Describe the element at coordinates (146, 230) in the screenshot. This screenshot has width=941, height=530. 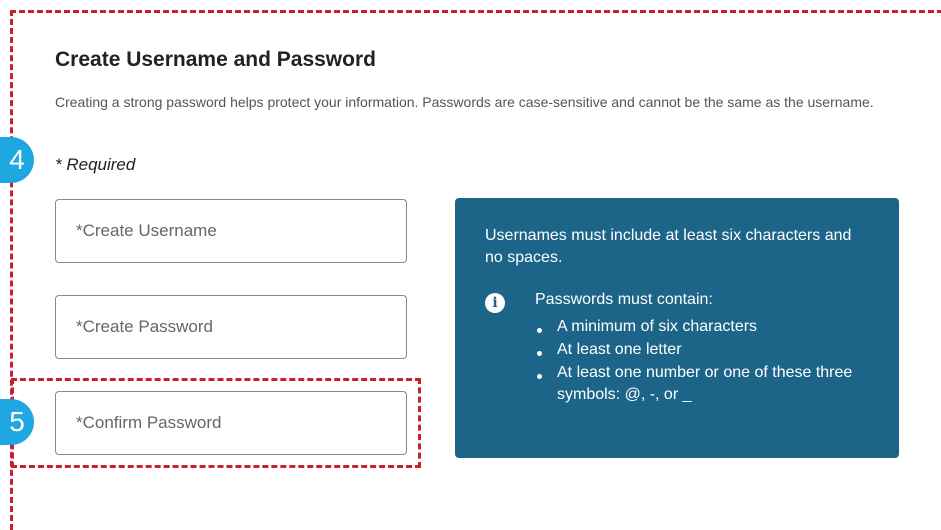
I see `create-username-placeholder: *Create Username` at that location.